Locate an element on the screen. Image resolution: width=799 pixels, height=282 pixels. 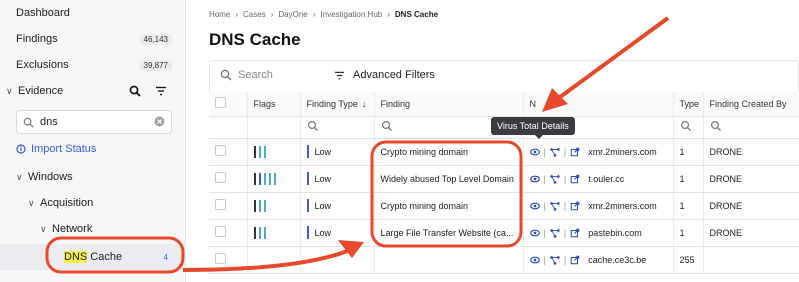
clear-icon is located at coordinates (159, 123).